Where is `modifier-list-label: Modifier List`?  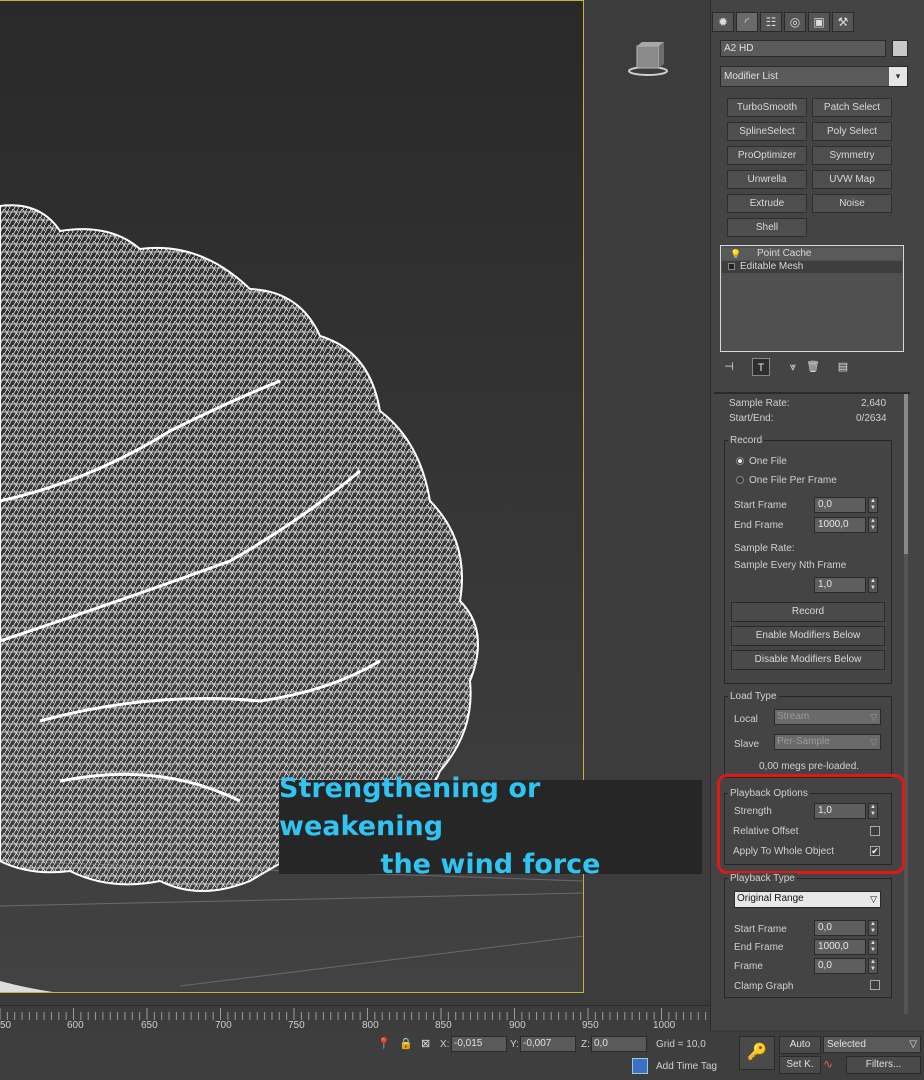
modifier-list-label: Modifier List is located at coordinates (751, 76).